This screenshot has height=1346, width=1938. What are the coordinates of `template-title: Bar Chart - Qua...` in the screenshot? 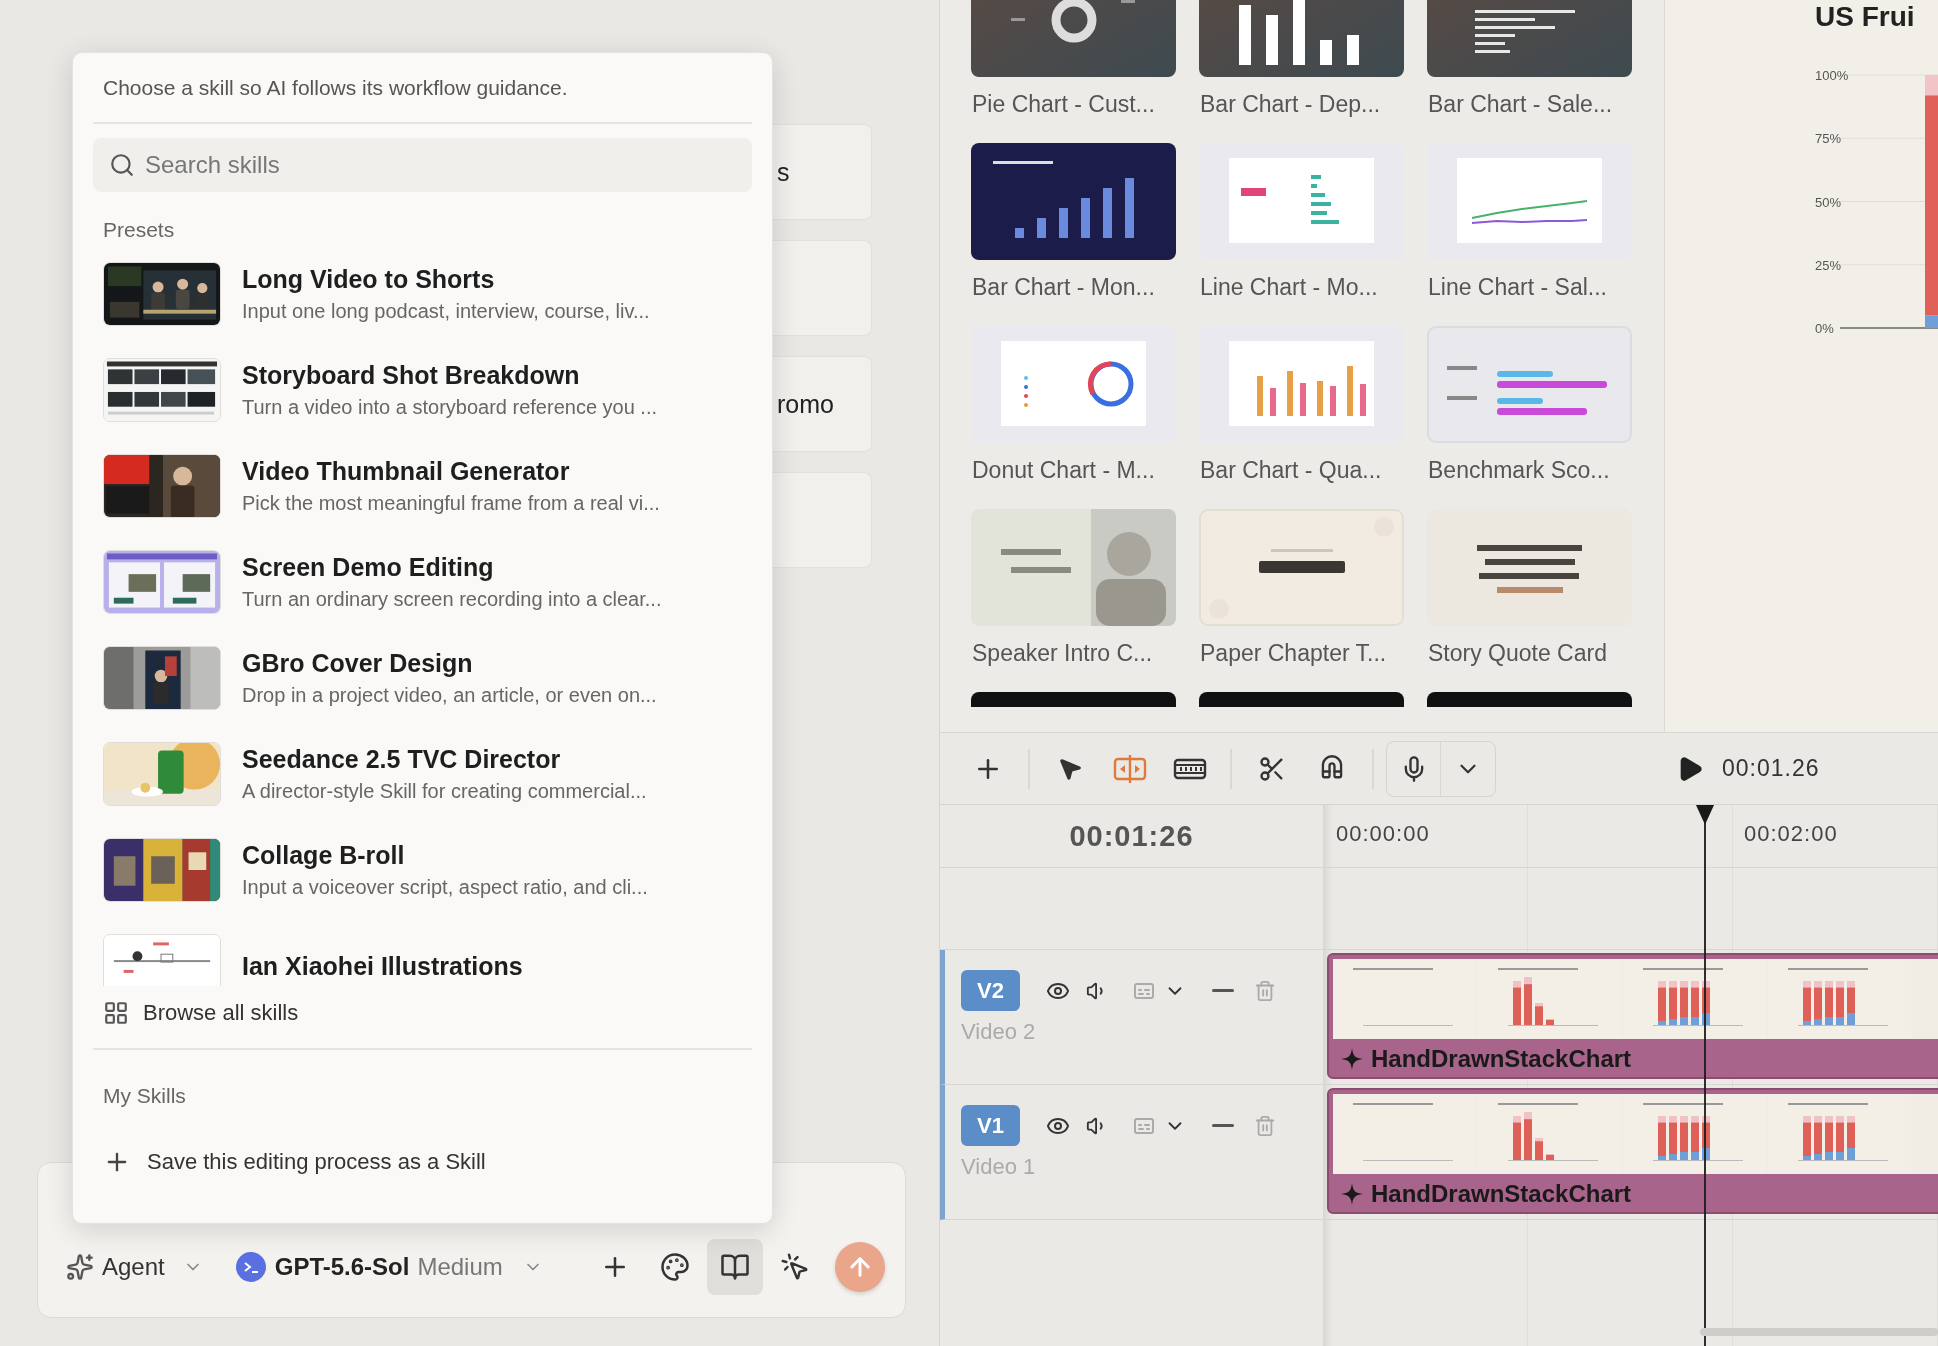 It's located at (1301, 470).